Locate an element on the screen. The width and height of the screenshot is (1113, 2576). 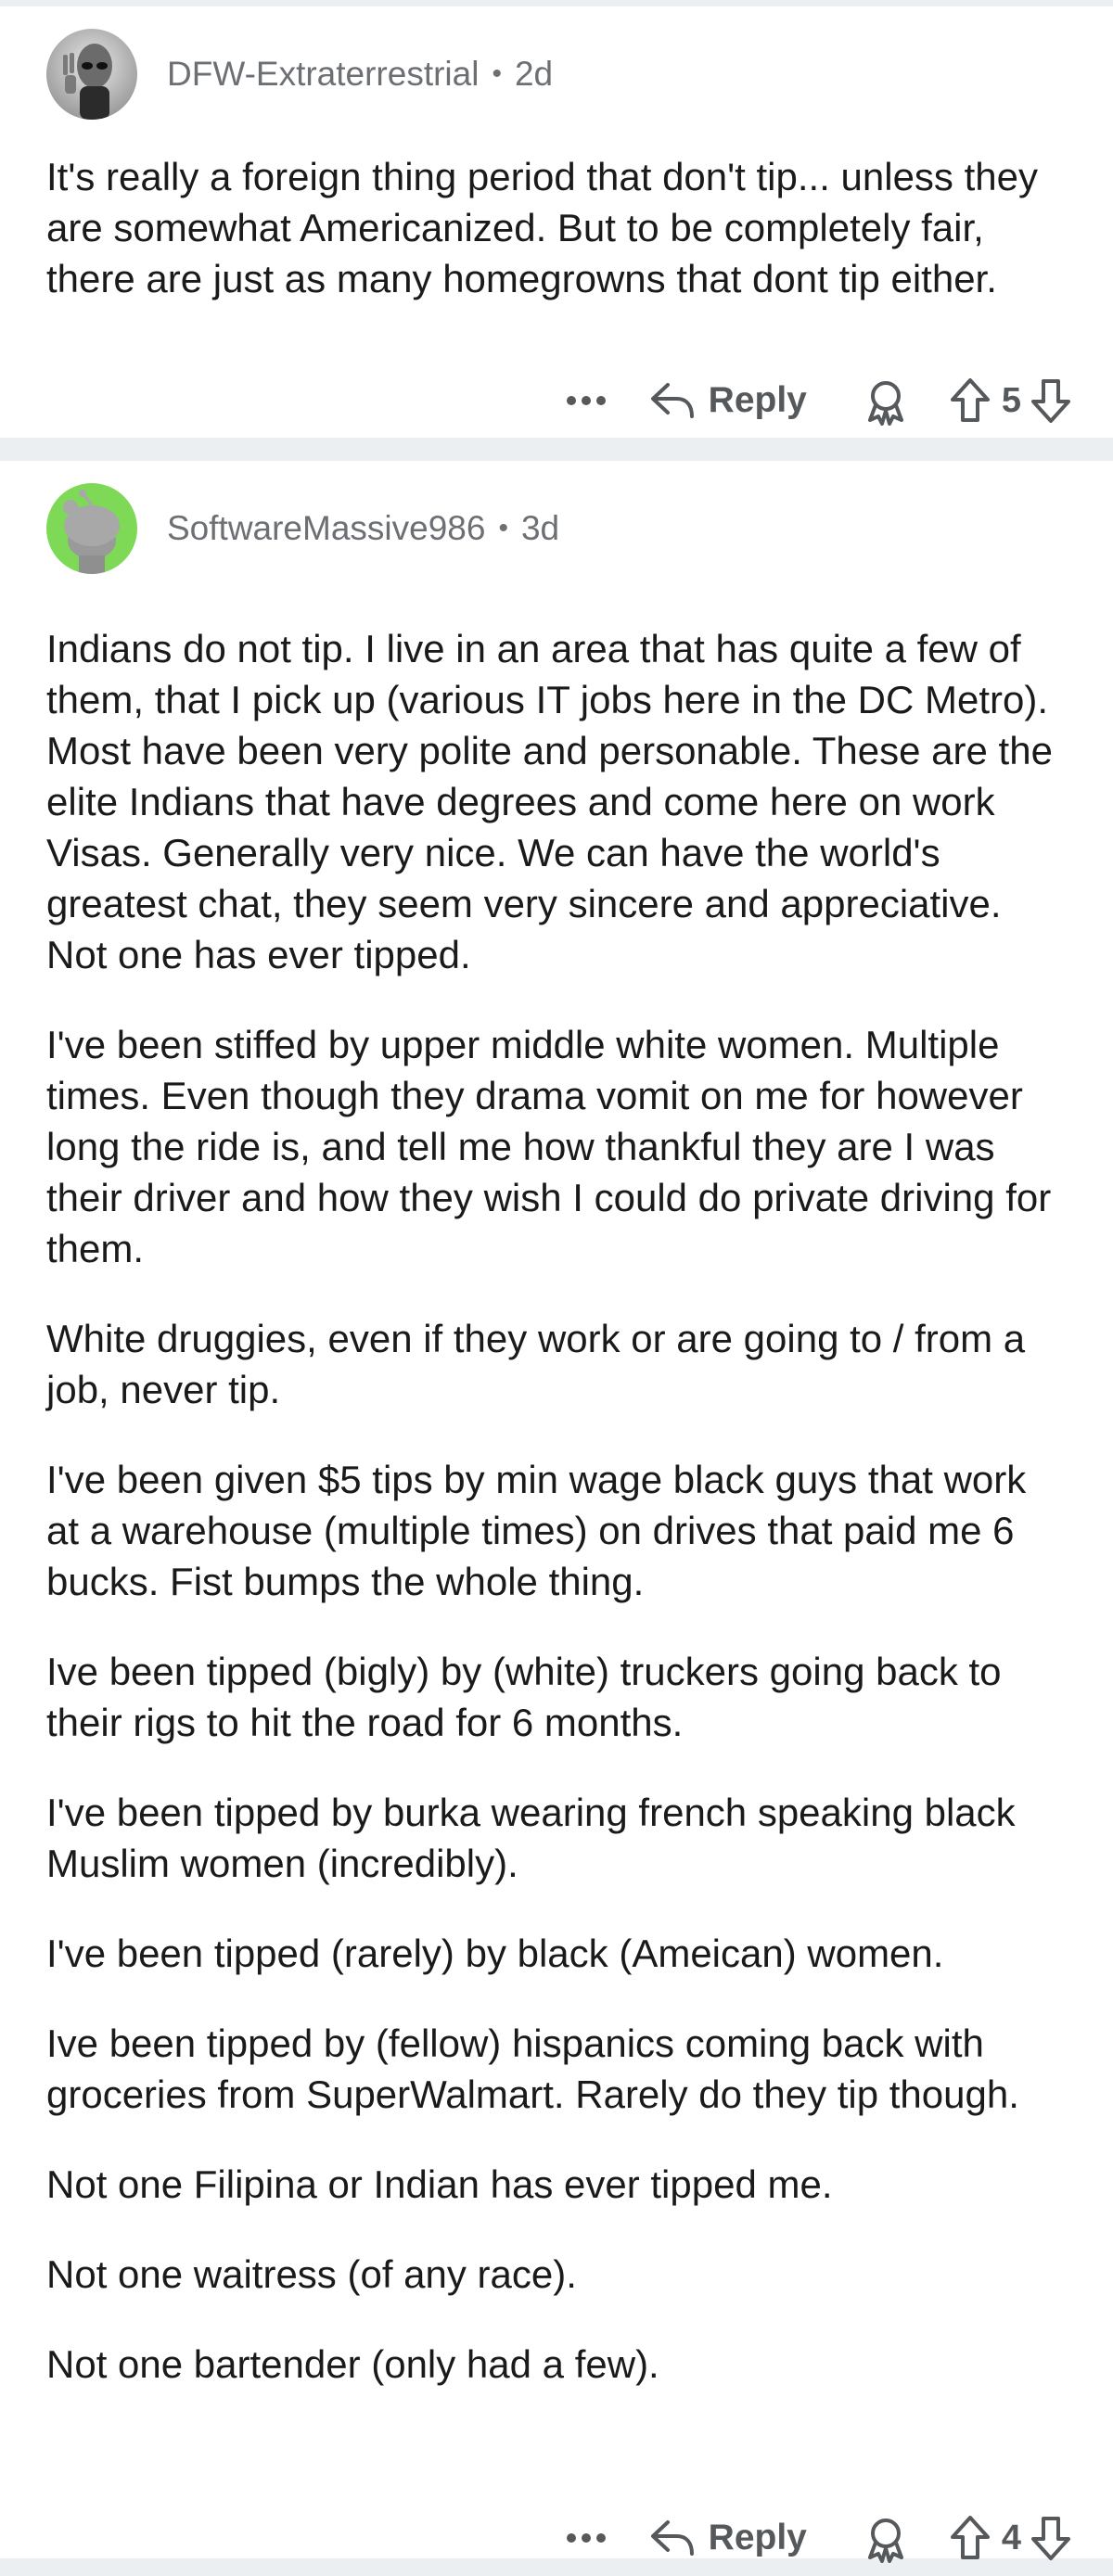
comment-header: DFW-Extraterrestrial • 2d is located at coordinates (556, 64).